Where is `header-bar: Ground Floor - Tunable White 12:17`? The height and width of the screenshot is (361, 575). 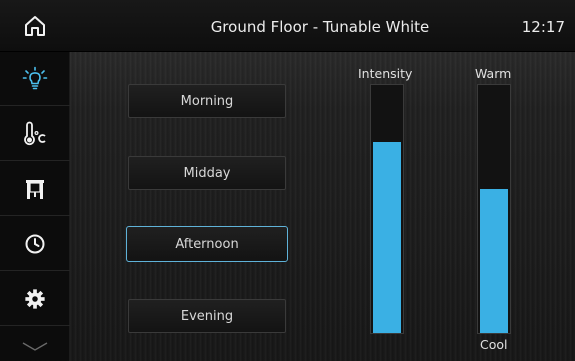 header-bar: Ground Floor - Tunable White 12:17 is located at coordinates (287, 26).